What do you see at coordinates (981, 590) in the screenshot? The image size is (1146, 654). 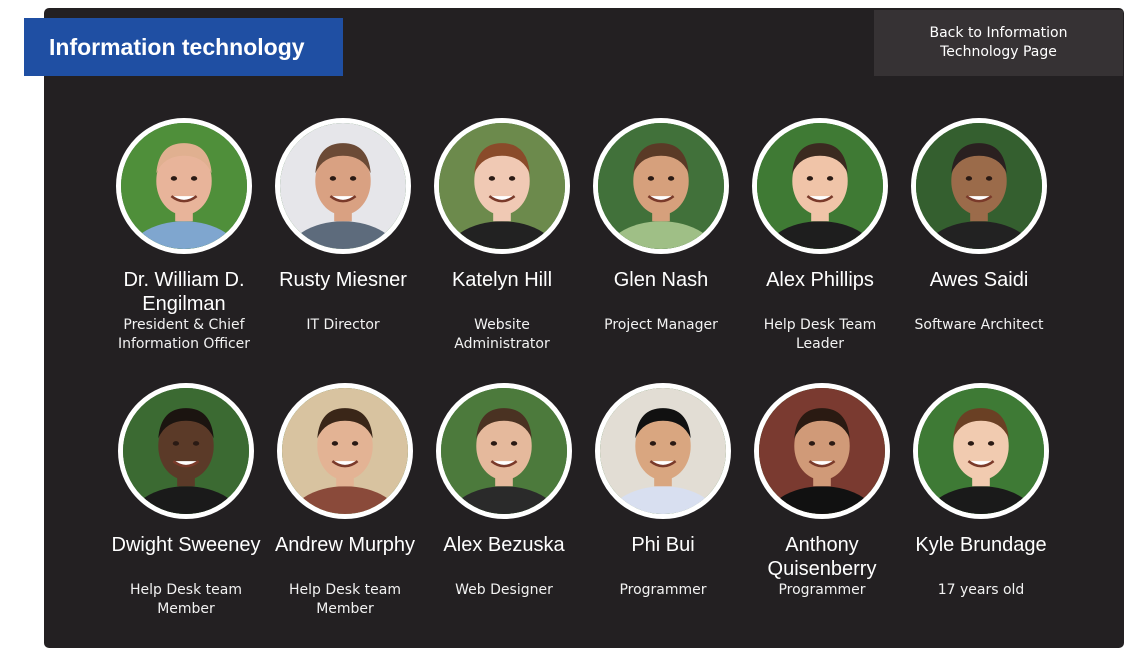 I see `member-role: 17 years old` at bounding box center [981, 590].